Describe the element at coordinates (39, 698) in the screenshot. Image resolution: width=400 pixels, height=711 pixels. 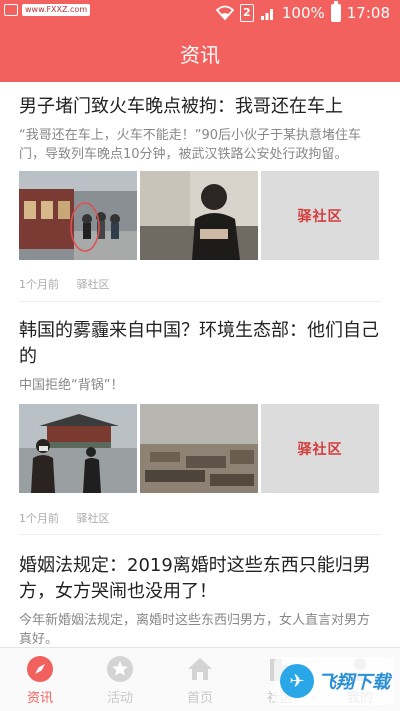
I see `tab-label: 资讯` at that location.